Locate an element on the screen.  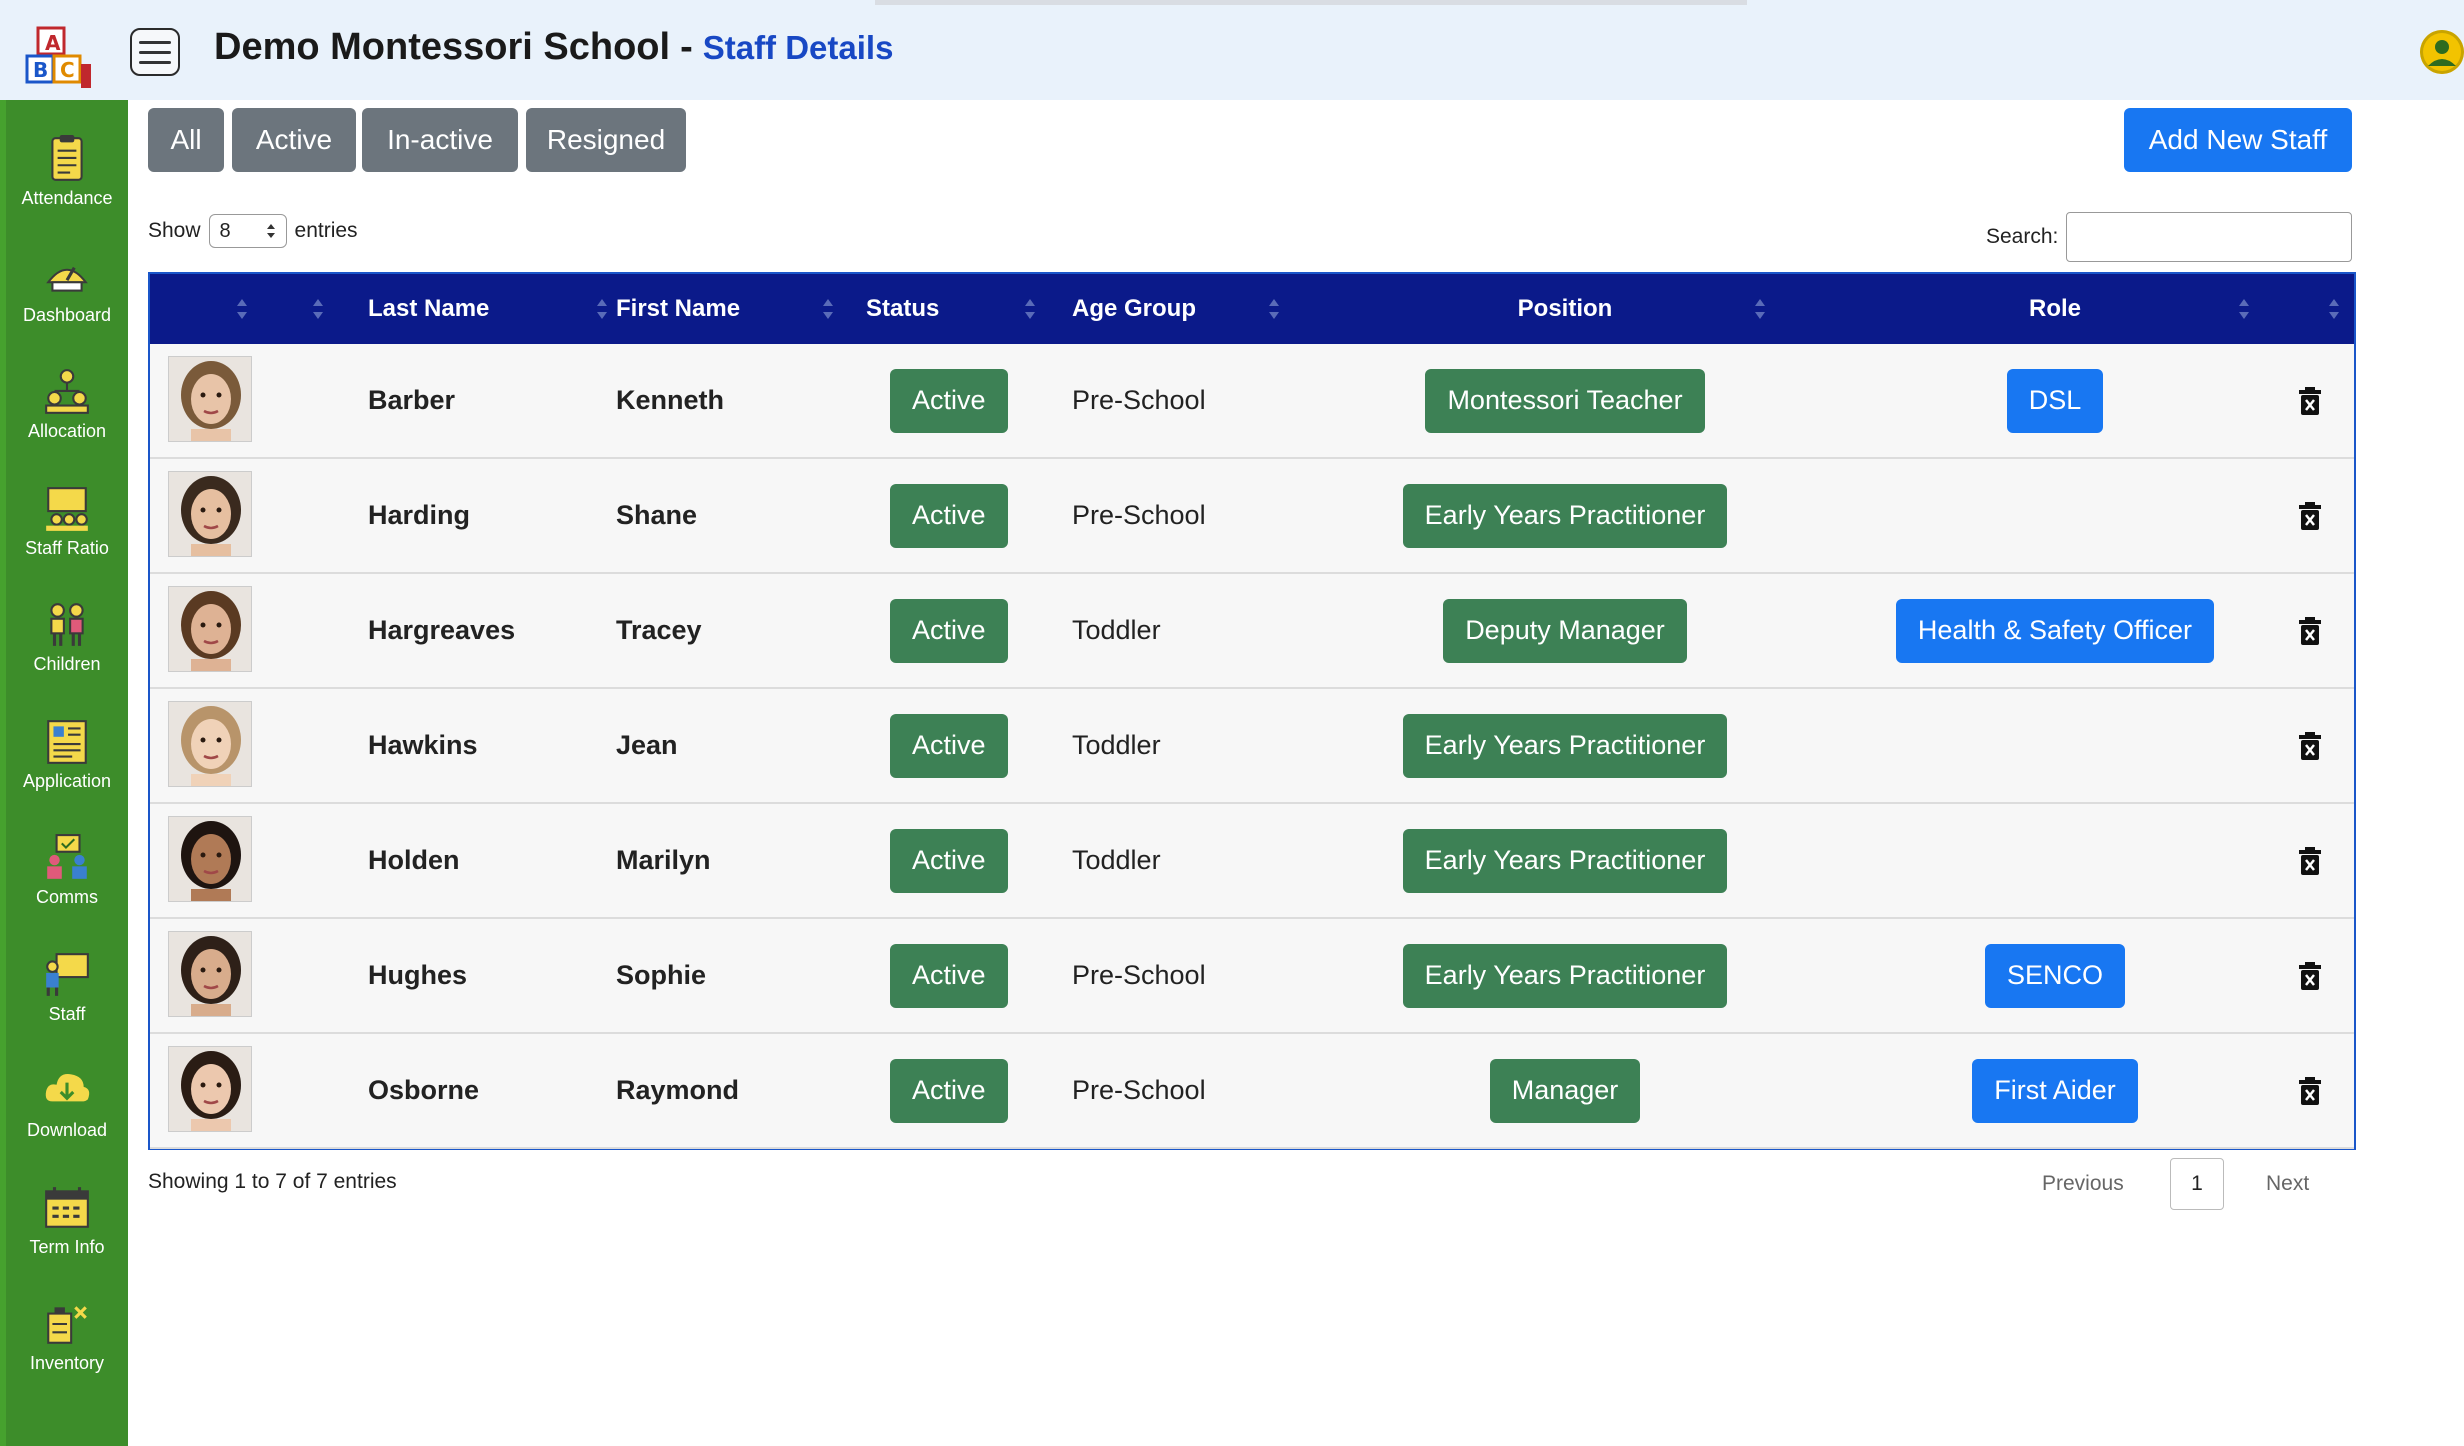
search-input is located at coordinates (2209, 237).